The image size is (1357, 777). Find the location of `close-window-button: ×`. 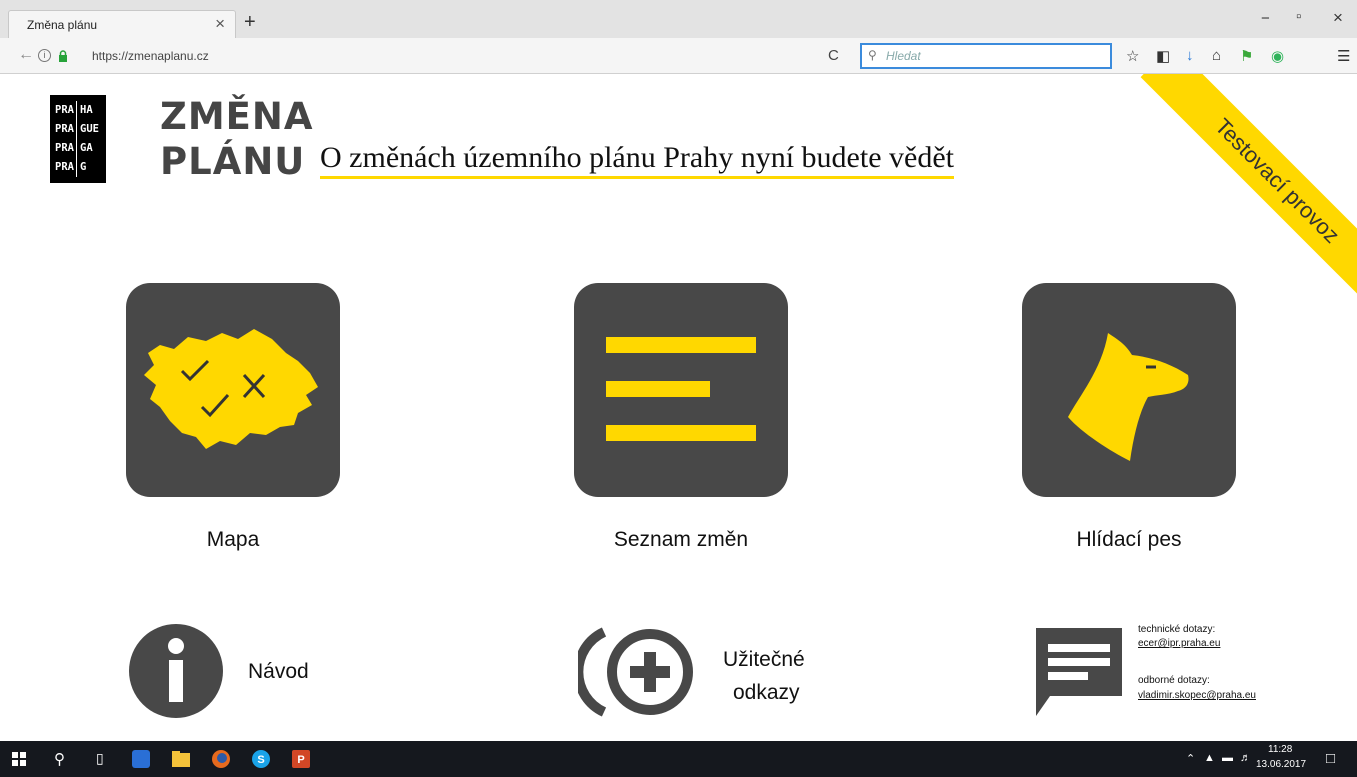

close-window-button: × is located at coordinates (1338, 18).